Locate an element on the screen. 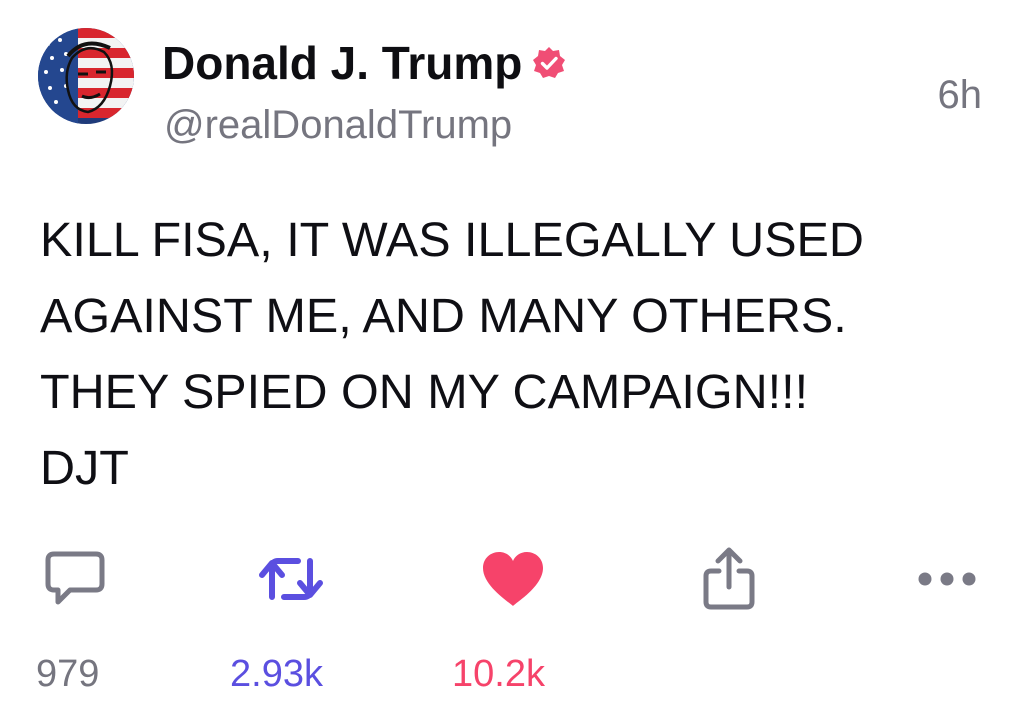 The image size is (1024, 720). share-button is located at coordinates (729, 579).